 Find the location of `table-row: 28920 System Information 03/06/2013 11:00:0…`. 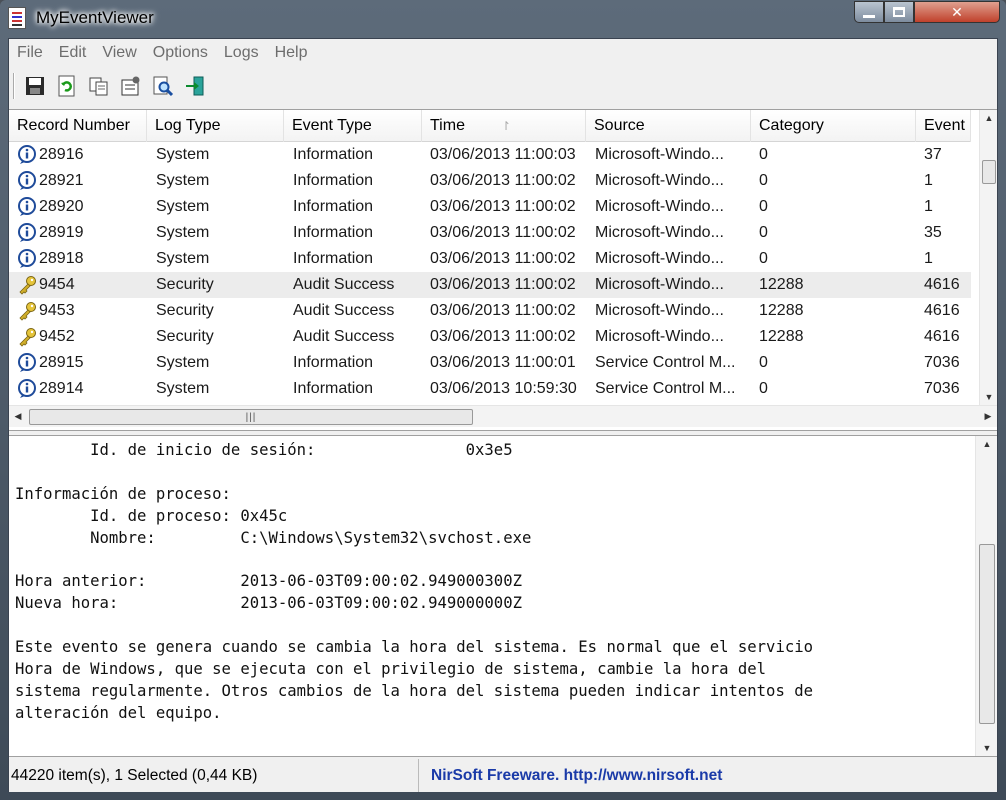

table-row: 28920 System Information 03/06/2013 11:00:0… is located at coordinates (490, 207).